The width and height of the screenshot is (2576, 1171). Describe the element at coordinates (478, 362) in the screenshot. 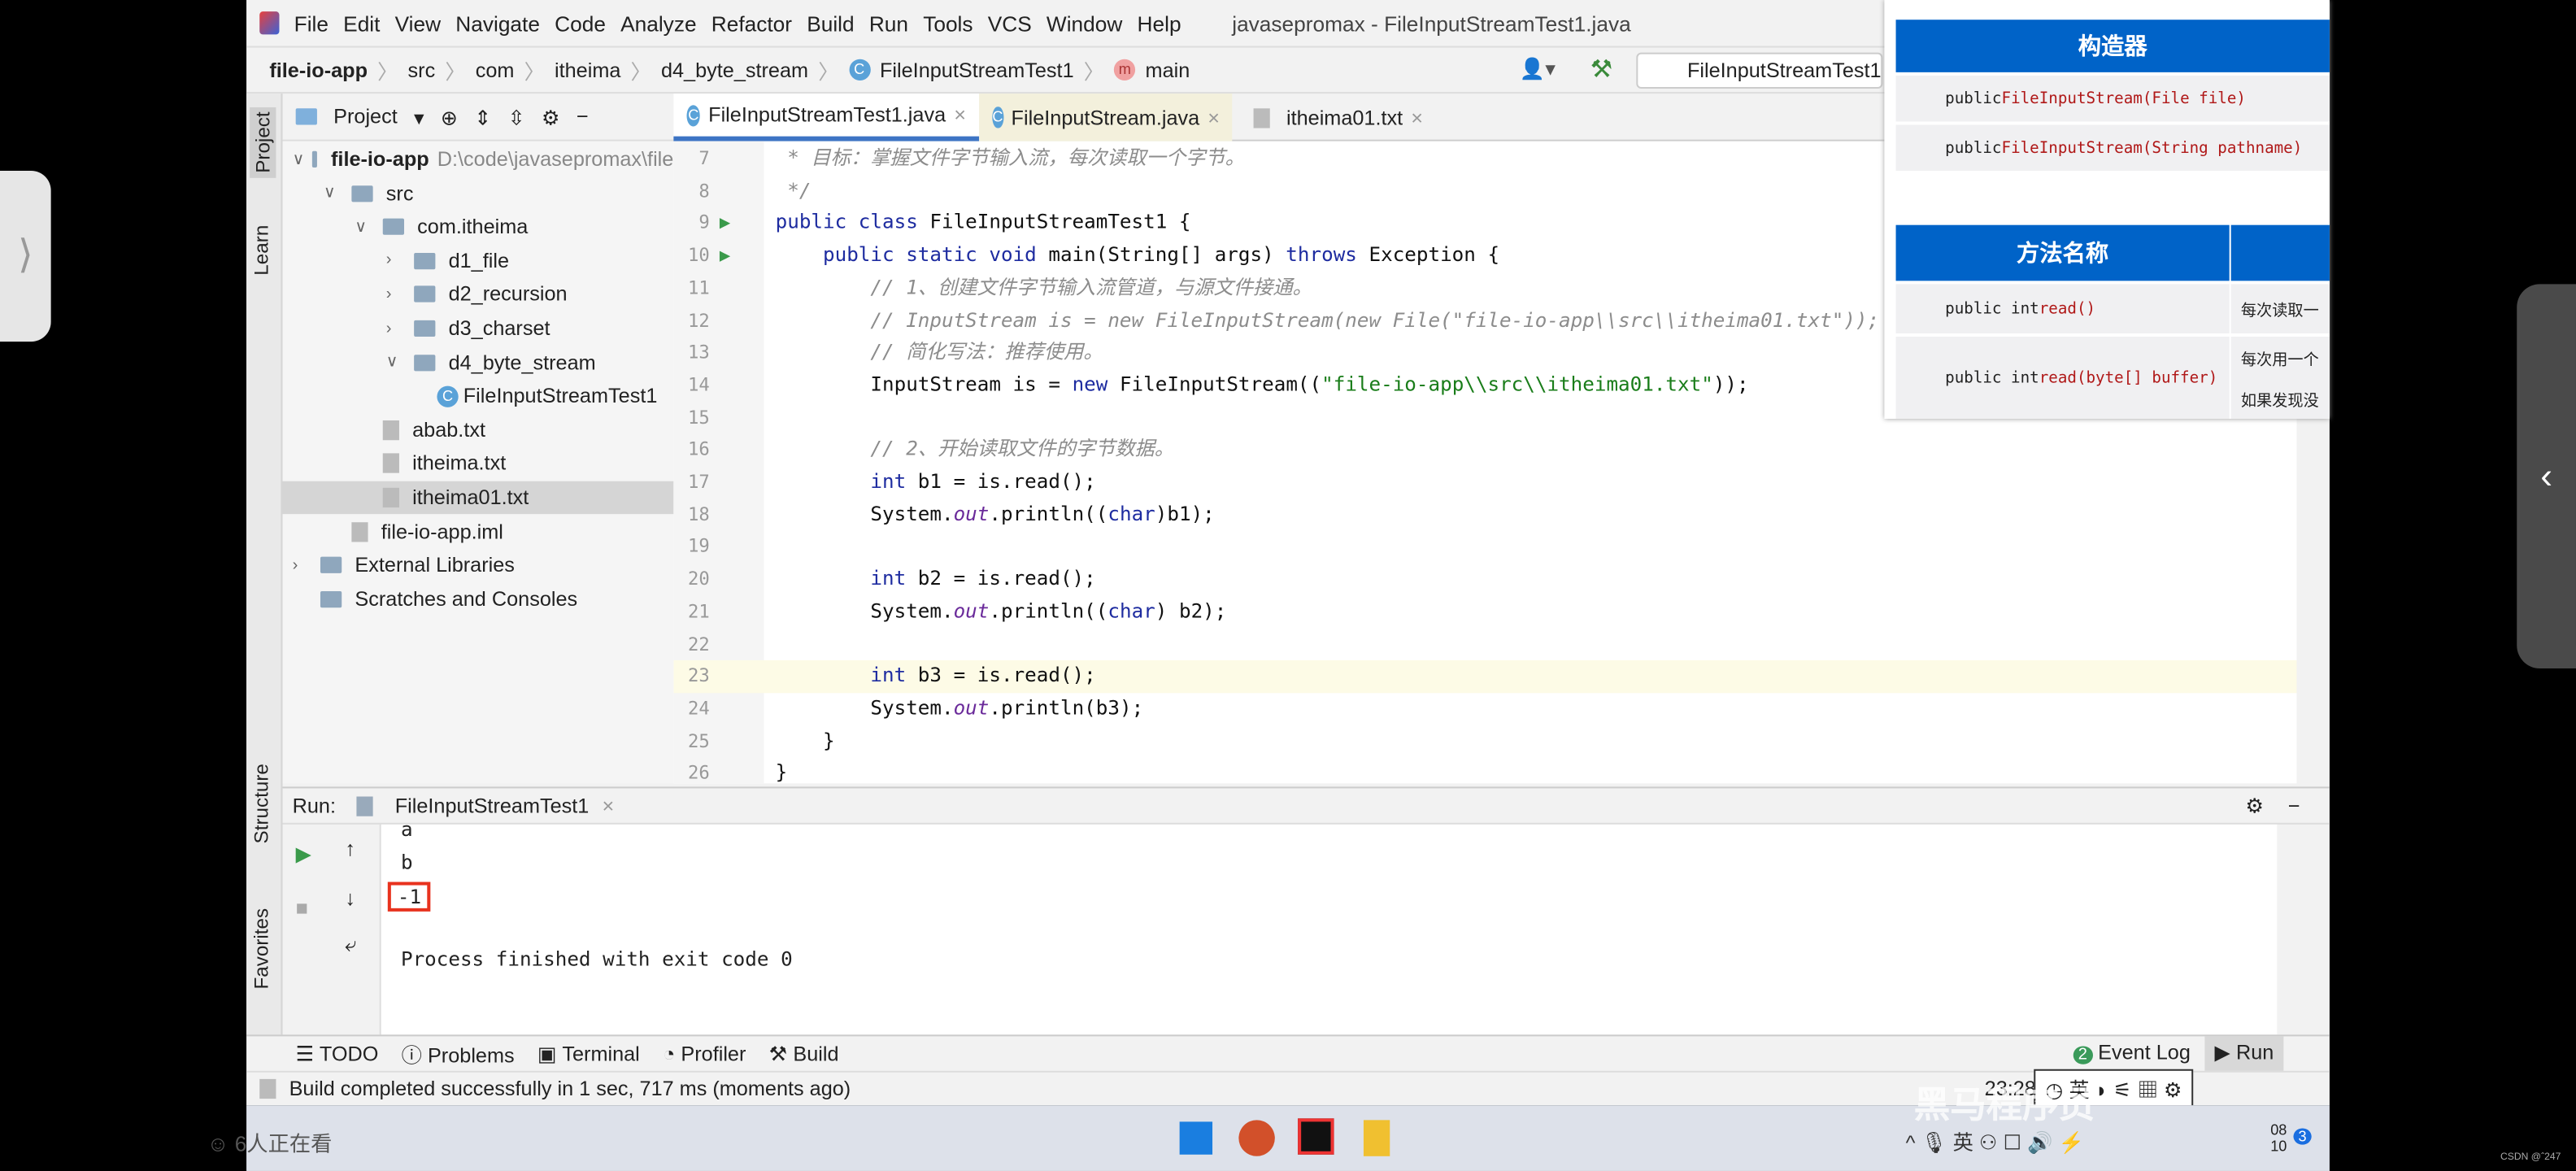

I see `tree-item: ∨ d4_byte_stream` at that location.